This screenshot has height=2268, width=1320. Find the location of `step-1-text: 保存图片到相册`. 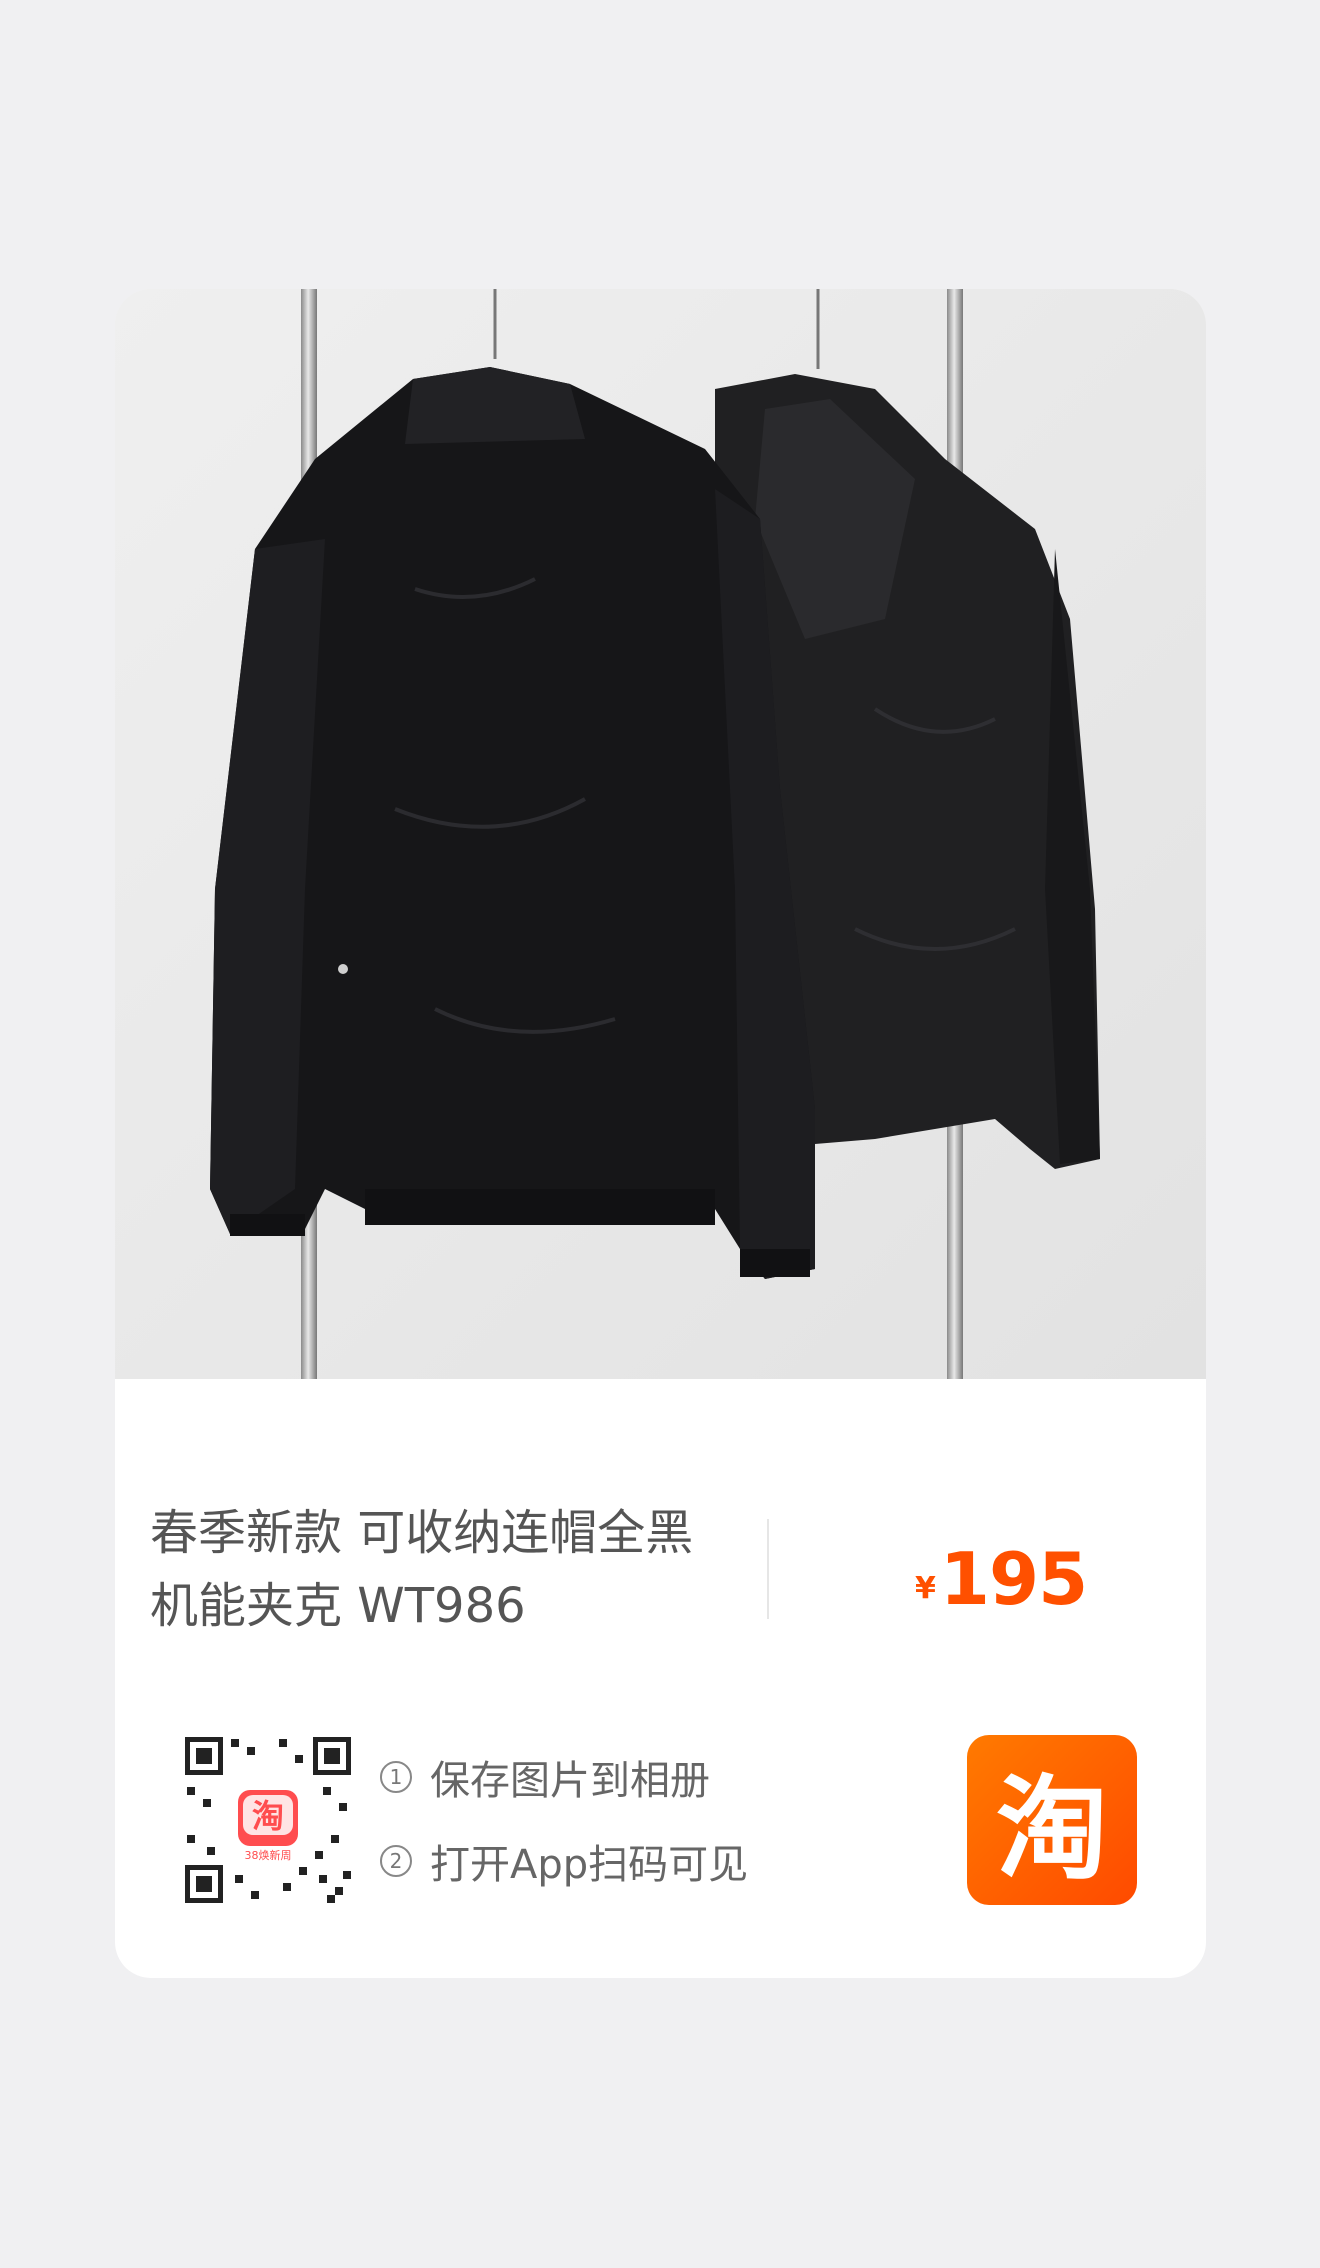

step-1-text: 保存图片到相册 is located at coordinates (570, 1781).